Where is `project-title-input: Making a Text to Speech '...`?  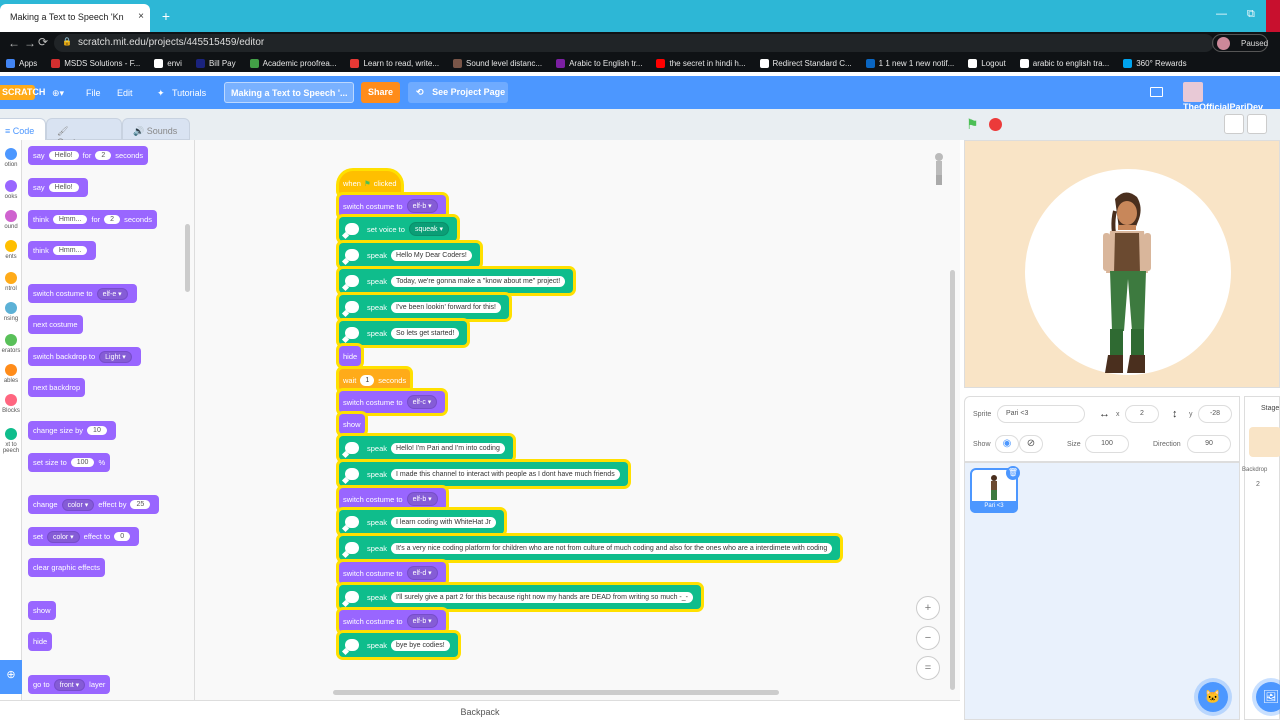 project-title-input: Making a Text to Speech '... is located at coordinates (289, 92).